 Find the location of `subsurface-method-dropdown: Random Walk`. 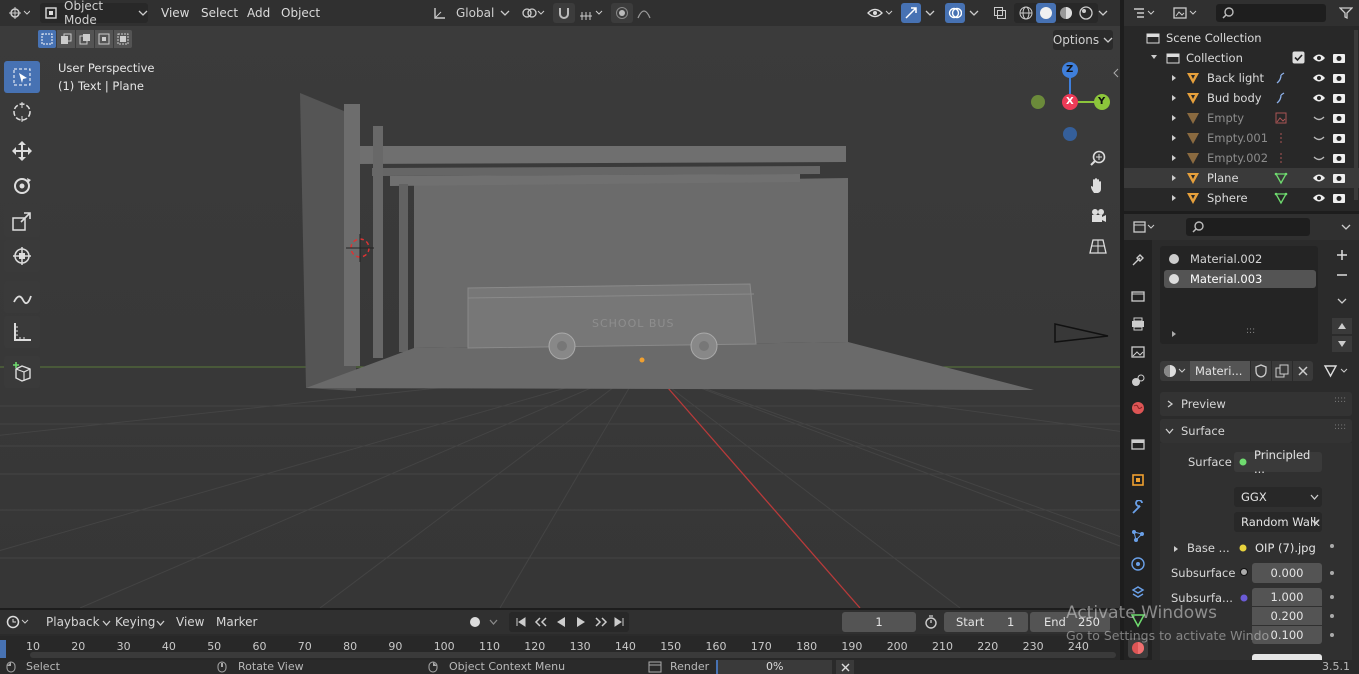

subsurface-method-dropdown: Random Walk is located at coordinates (1278, 522).